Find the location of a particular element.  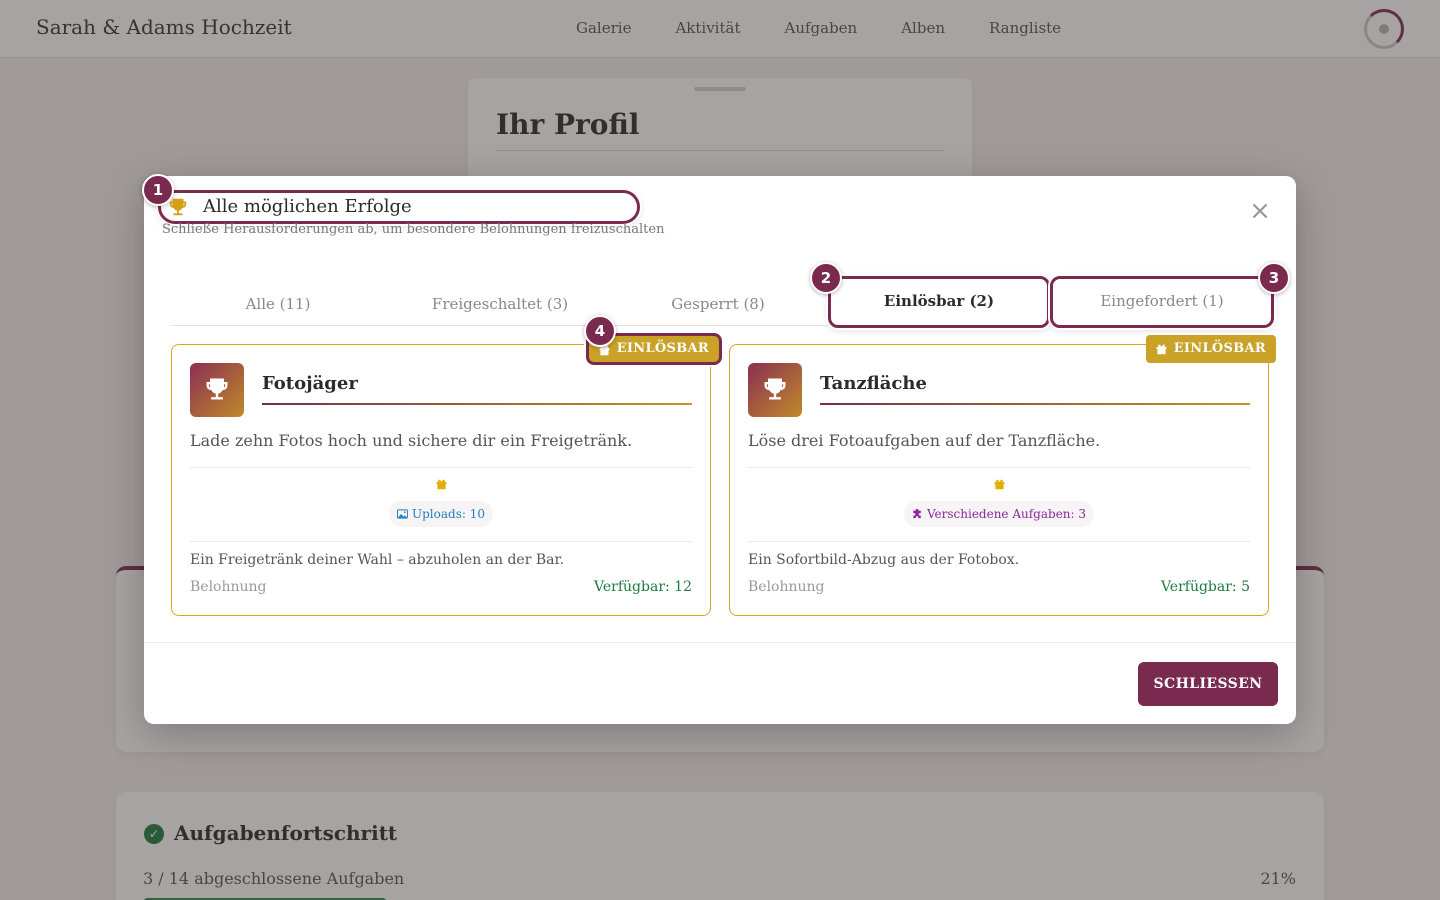

modal-title: Alle möglichen Erfolge is located at coordinates (307, 206).